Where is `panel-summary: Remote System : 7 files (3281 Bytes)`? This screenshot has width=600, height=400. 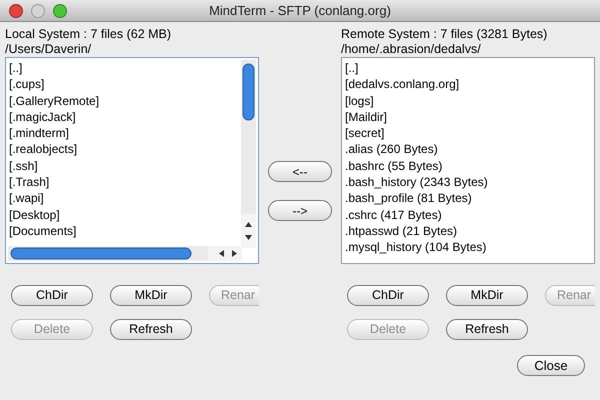 panel-summary: Remote System : 7 files (3281 Bytes) is located at coordinates (444, 34).